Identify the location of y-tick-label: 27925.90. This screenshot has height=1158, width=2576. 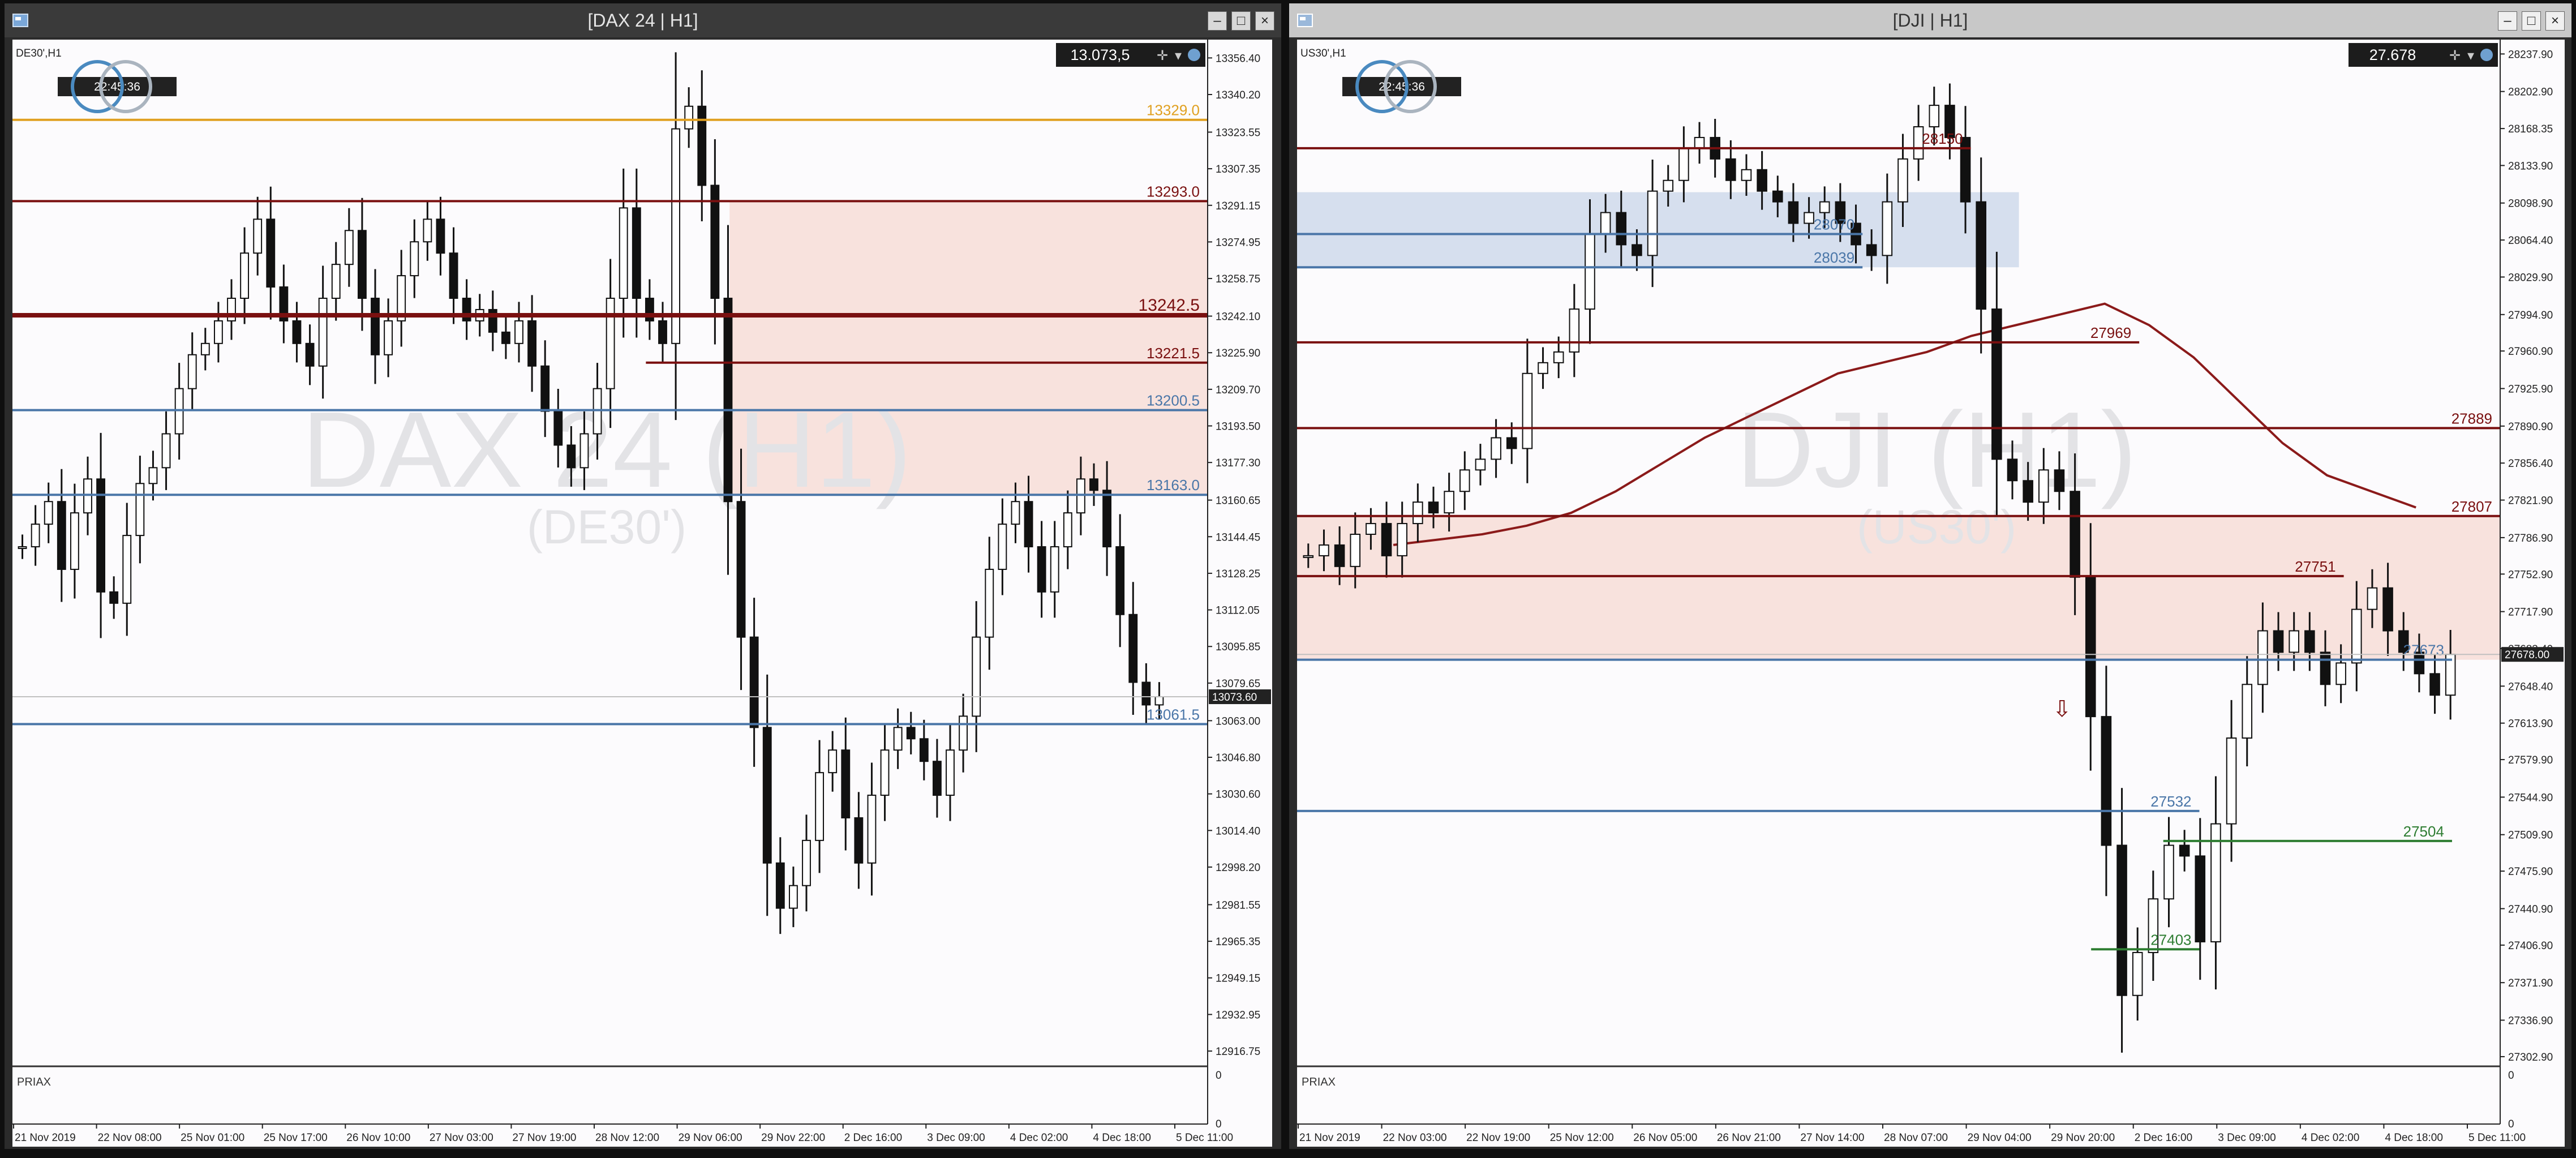
(2530, 390).